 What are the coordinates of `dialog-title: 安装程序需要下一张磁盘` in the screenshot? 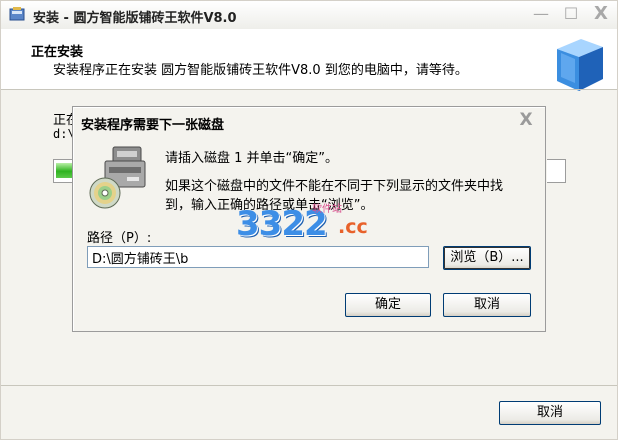 It's located at (153, 125).